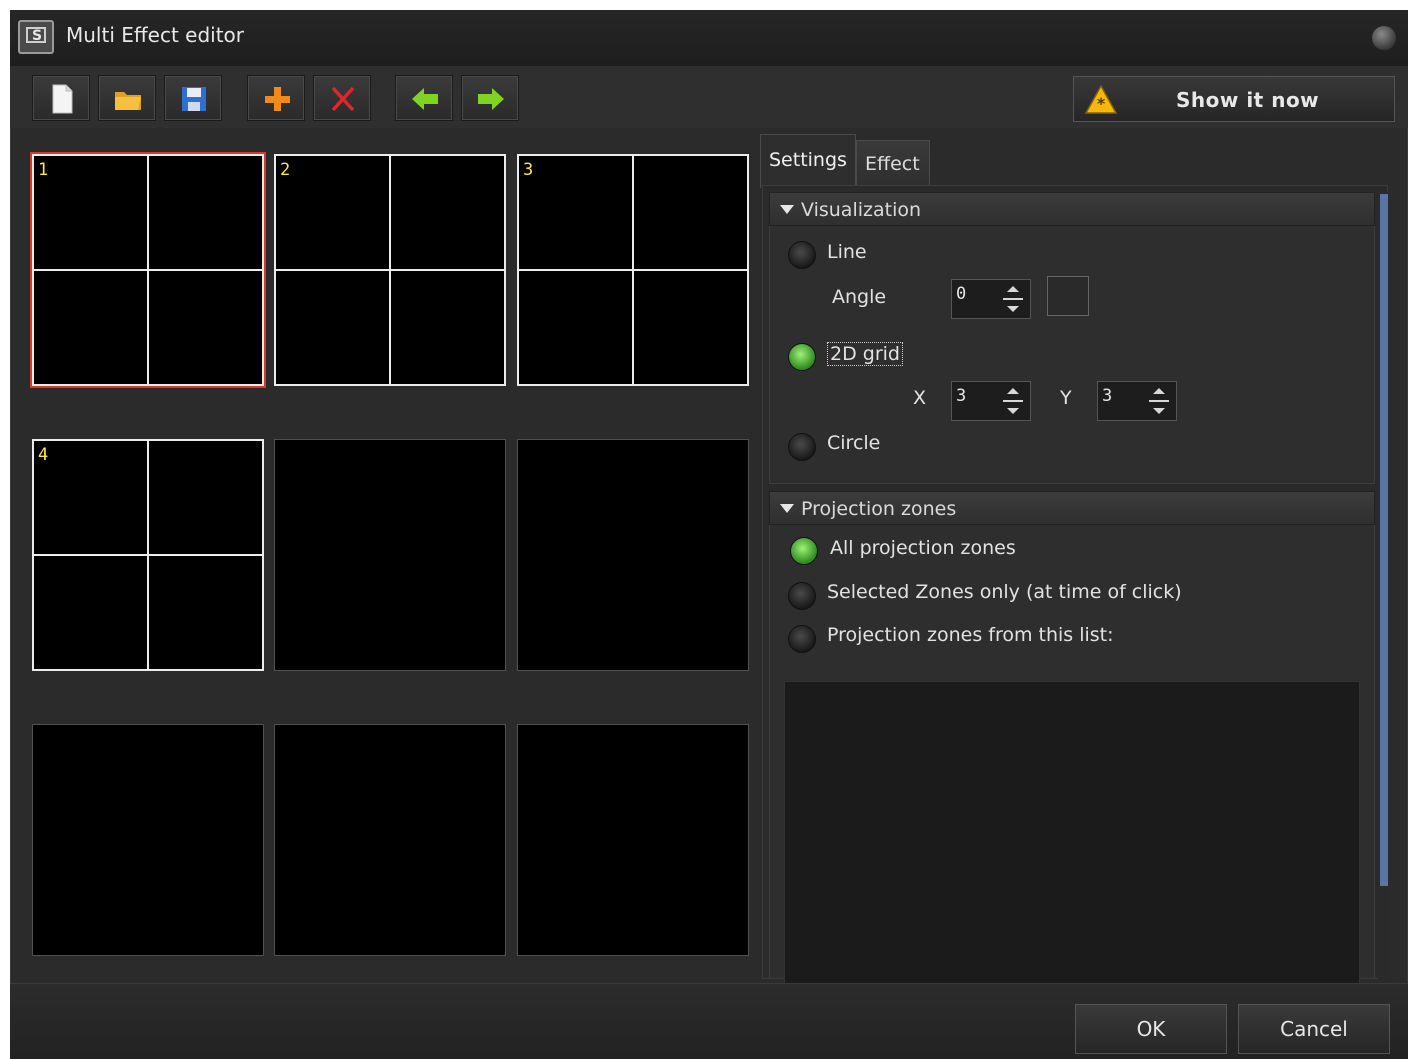 The width and height of the screenshot is (1418, 1059). What do you see at coordinates (148, 270) in the screenshot?
I see `preview-cell-1: 1` at bounding box center [148, 270].